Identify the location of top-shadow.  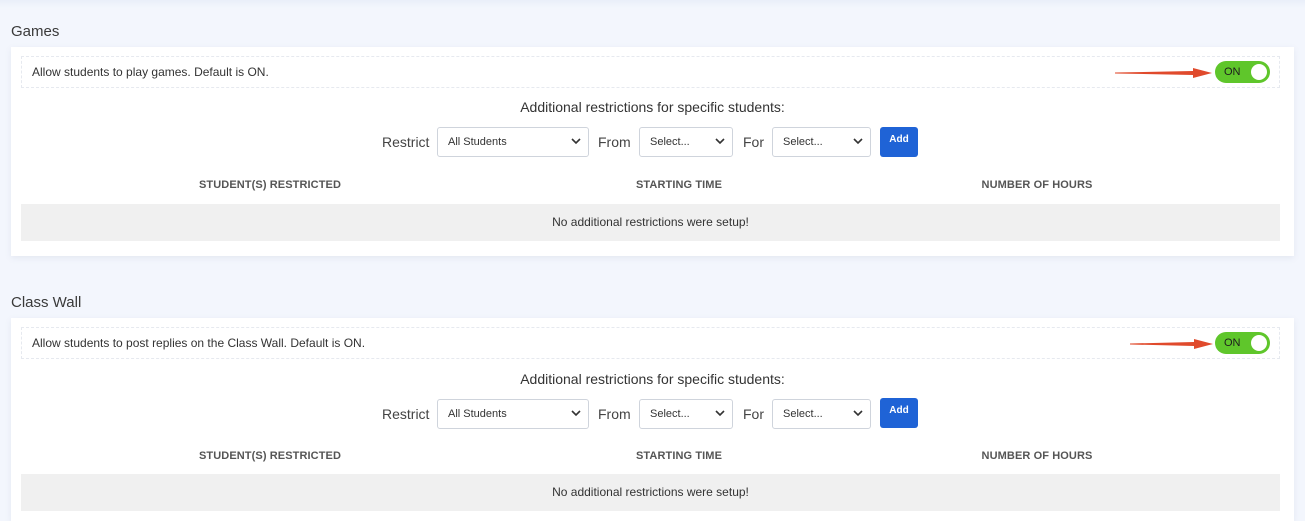
(652, 4).